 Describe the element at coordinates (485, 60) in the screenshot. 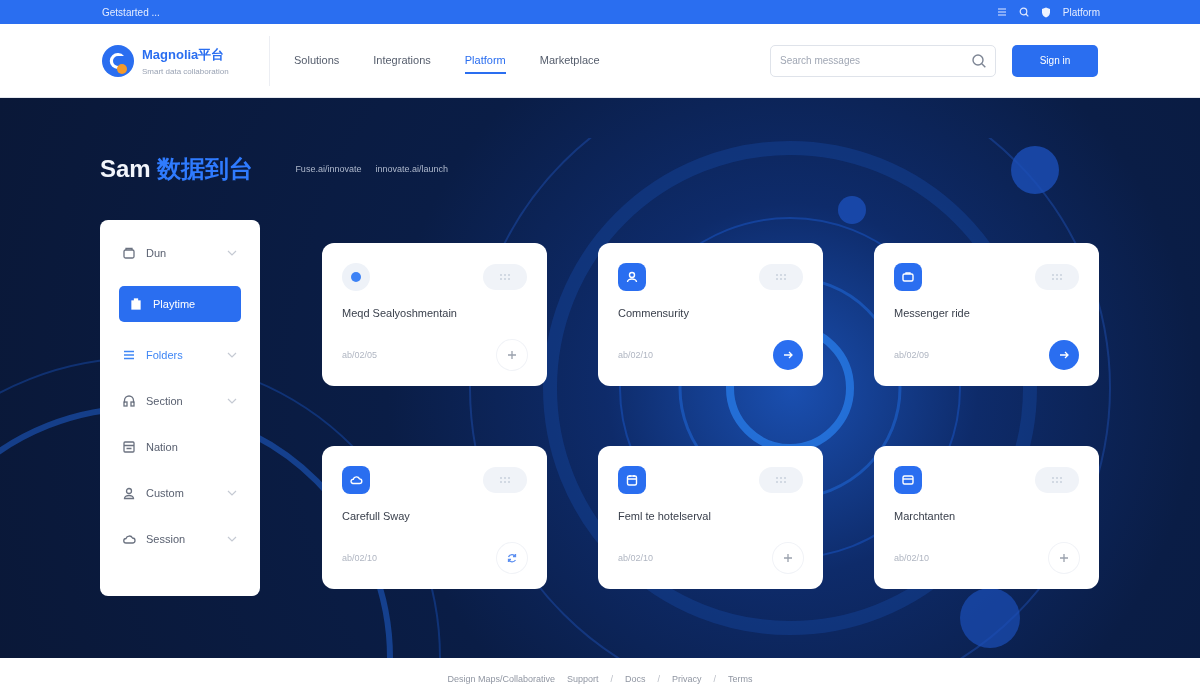

I see `nav-tab: Platform` at that location.